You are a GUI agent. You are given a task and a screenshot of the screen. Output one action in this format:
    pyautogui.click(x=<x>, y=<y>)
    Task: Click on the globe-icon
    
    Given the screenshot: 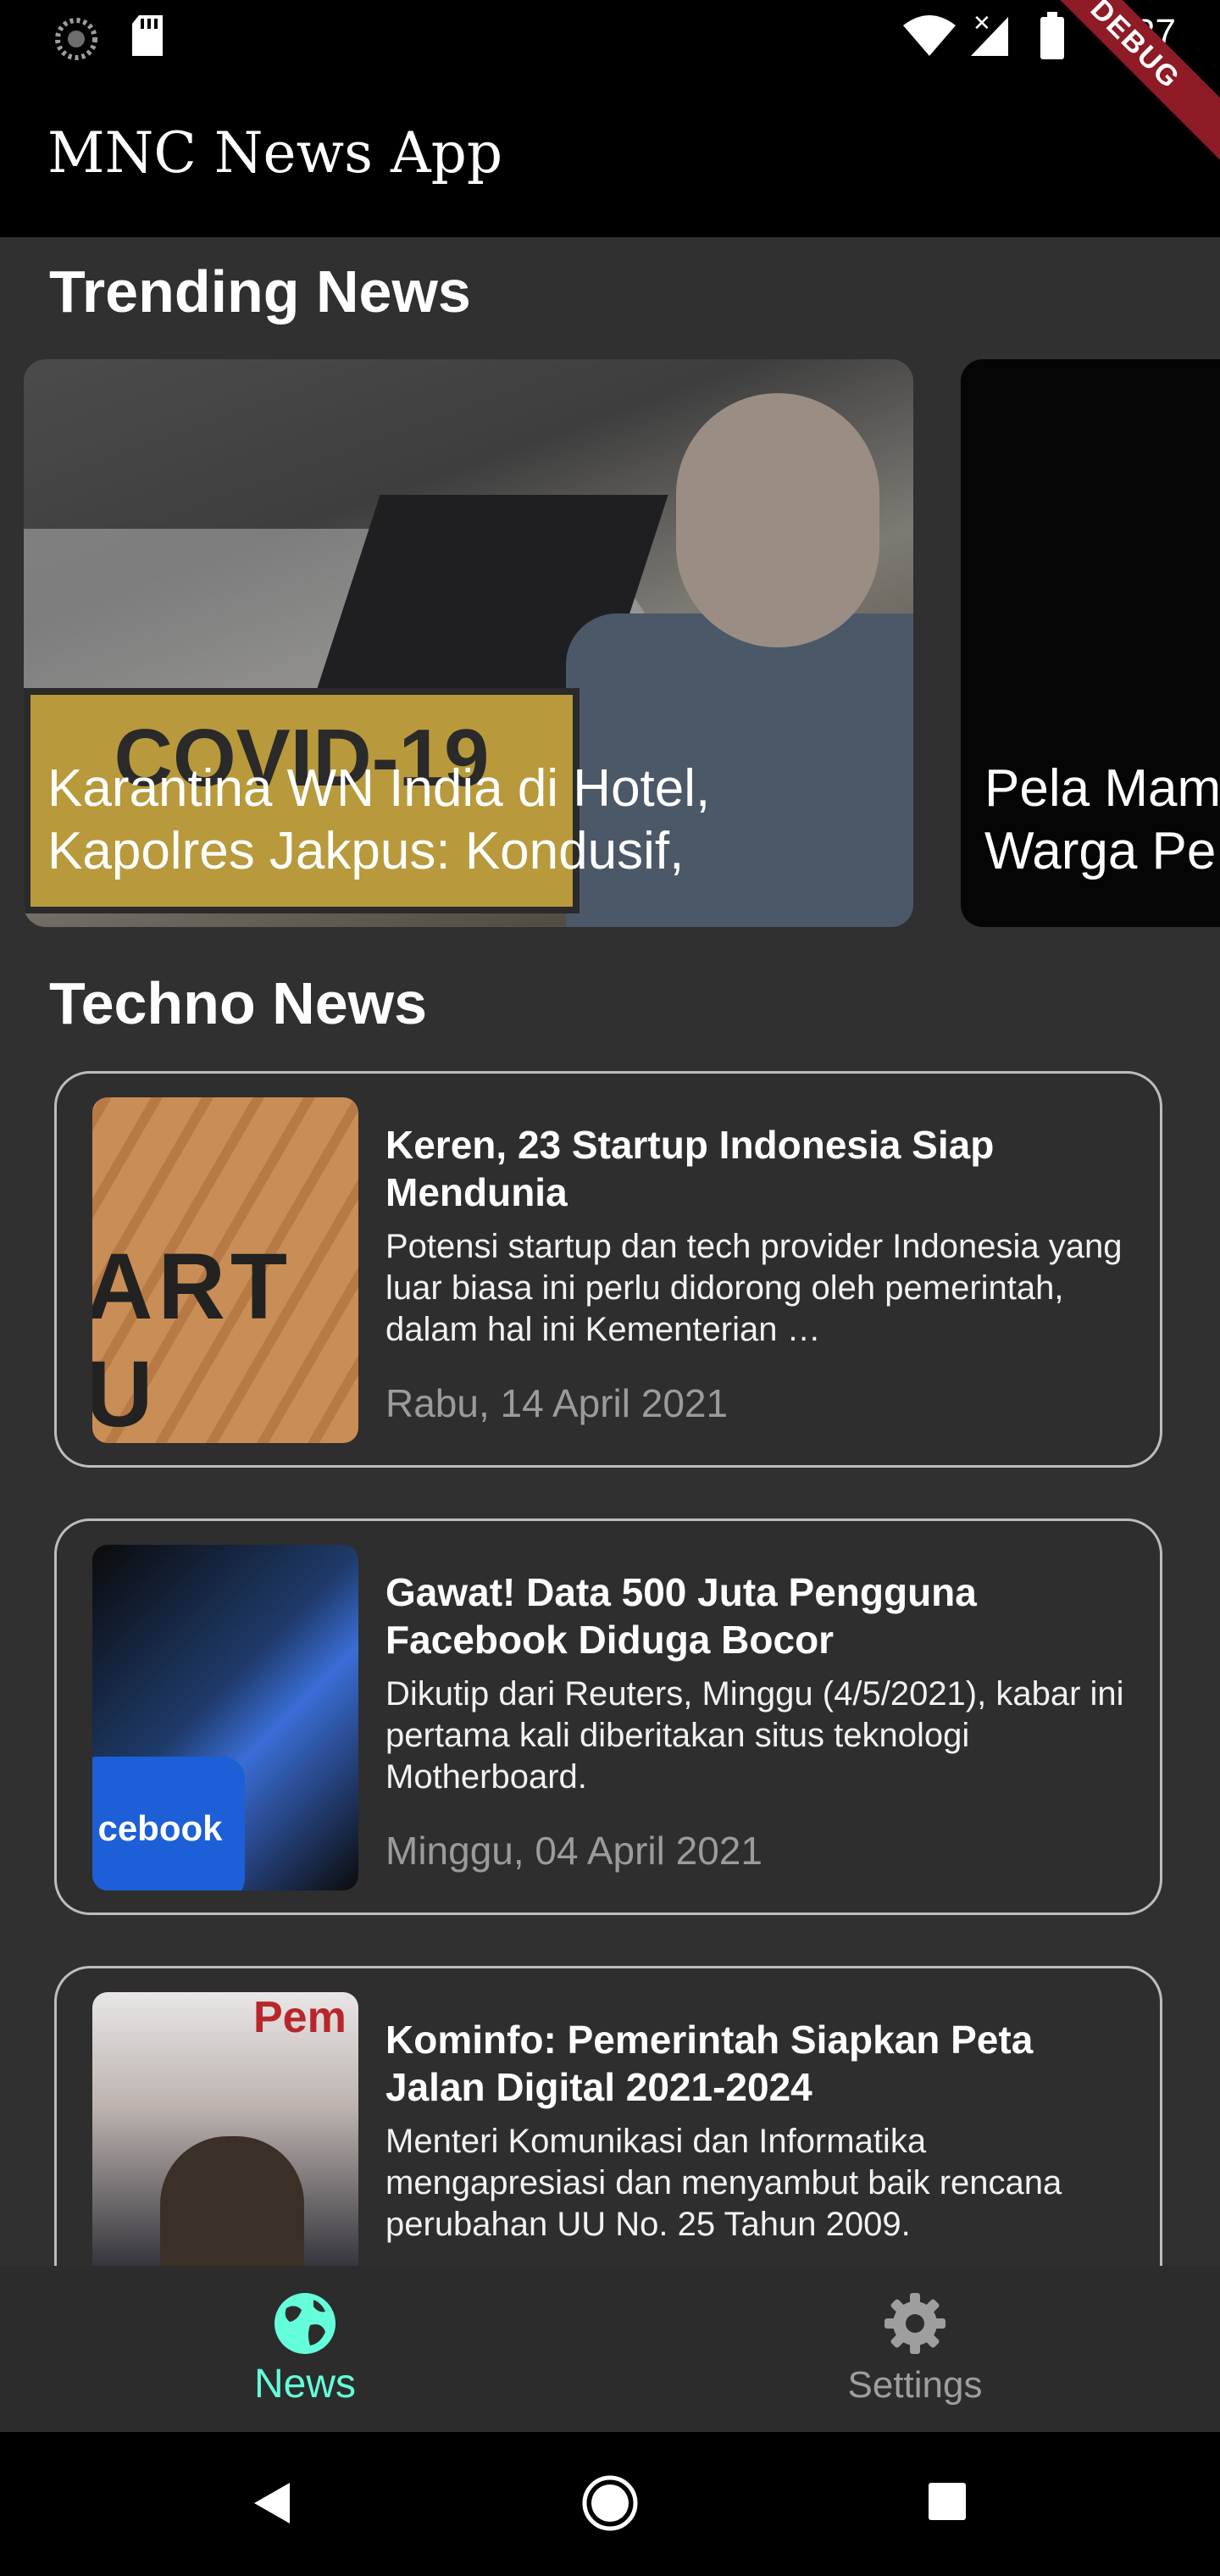 What is the action you would take?
    pyautogui.click(x=305, y=2323)
    